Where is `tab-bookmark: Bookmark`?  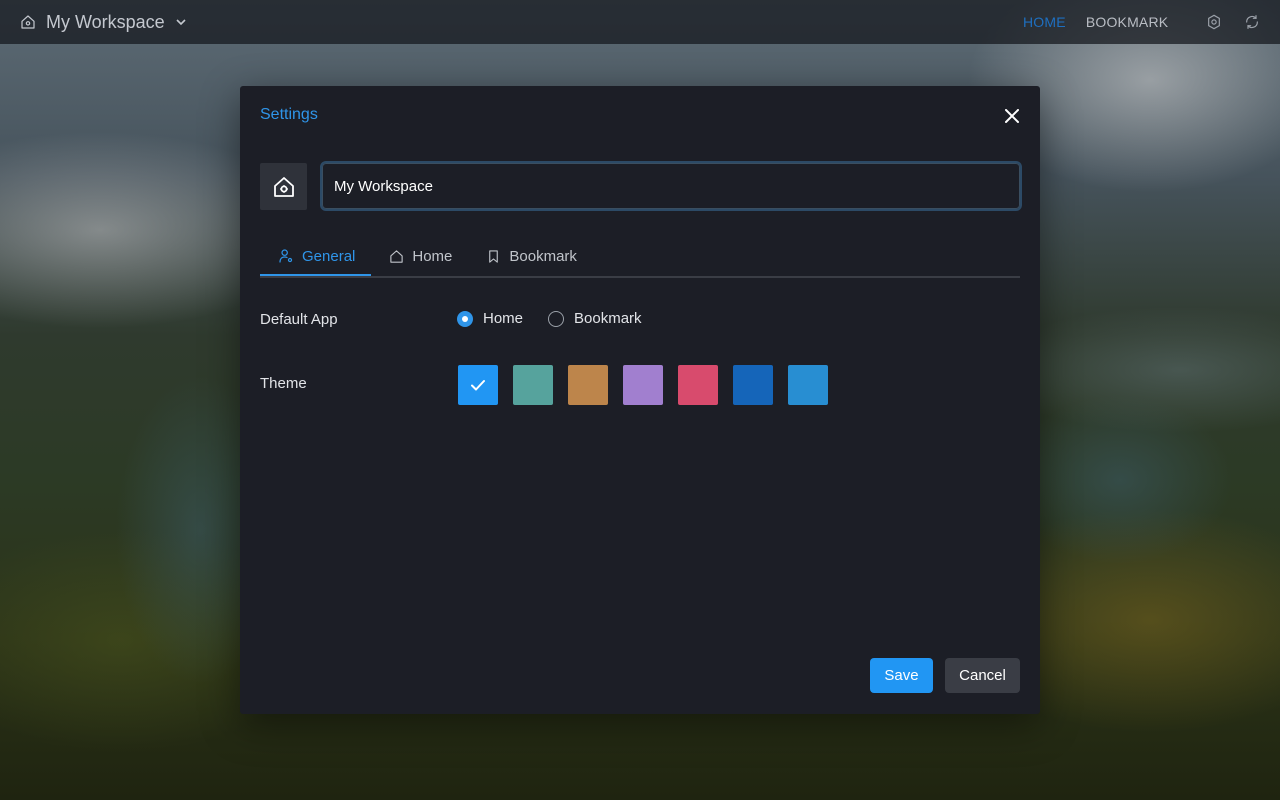 tab-bookmark: Bookmark is located at coordinates (530, 256).